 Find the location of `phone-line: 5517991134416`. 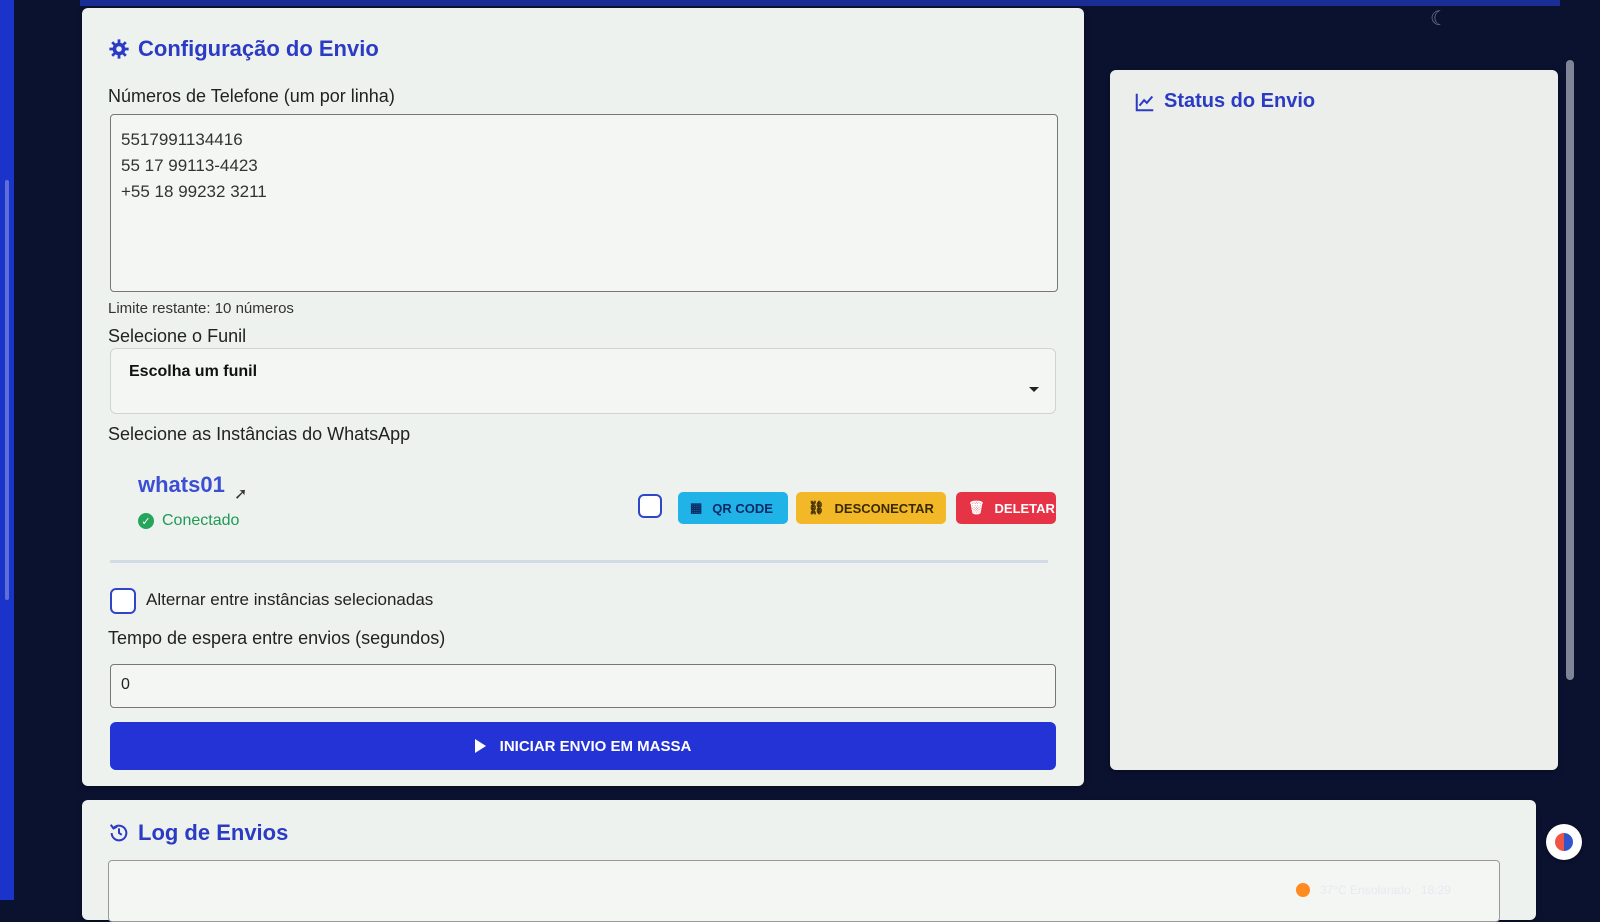

phone-line: 5517991134416 is located at coordinates (182, 139).